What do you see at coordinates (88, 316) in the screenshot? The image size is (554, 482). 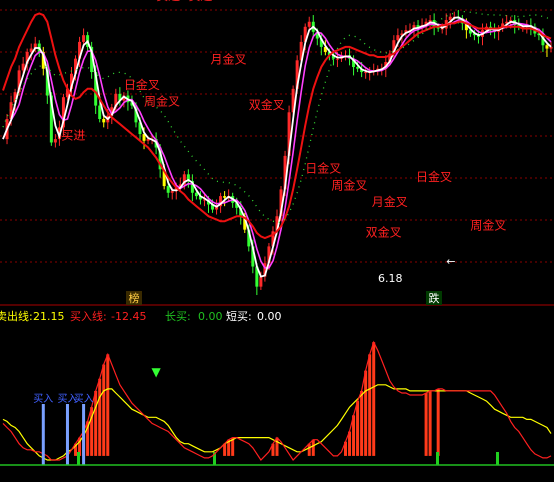 I see `legend-buy-line-label: 买入线:` at bounding box center [88, 316].